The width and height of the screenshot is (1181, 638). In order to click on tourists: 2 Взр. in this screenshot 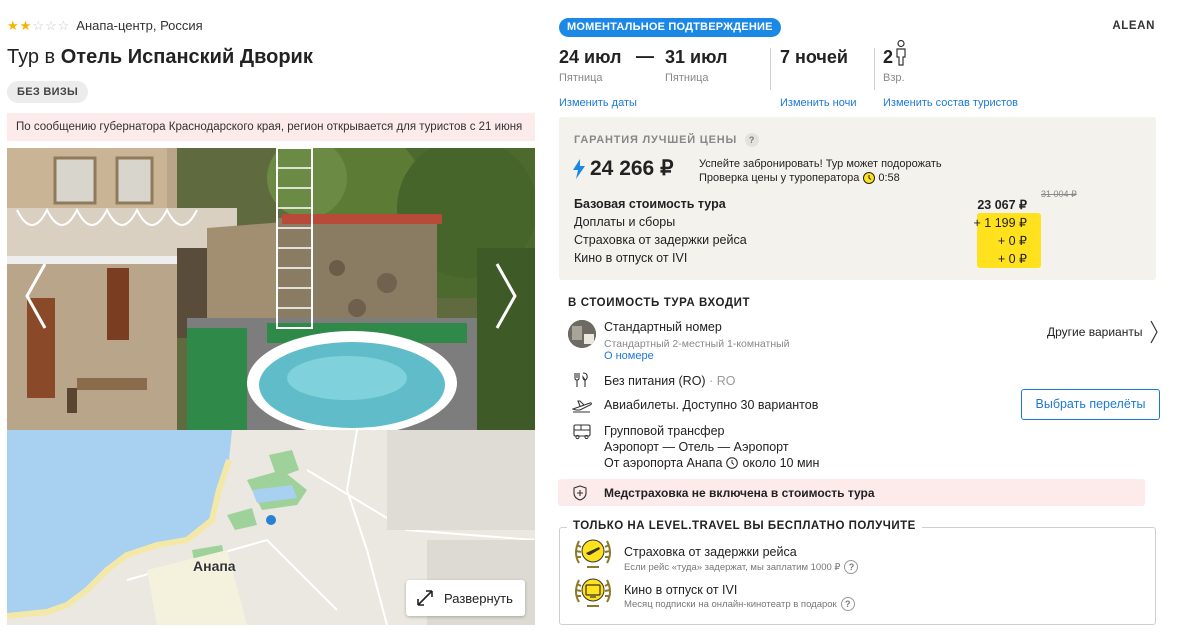, I will do `click(895, 62)`.